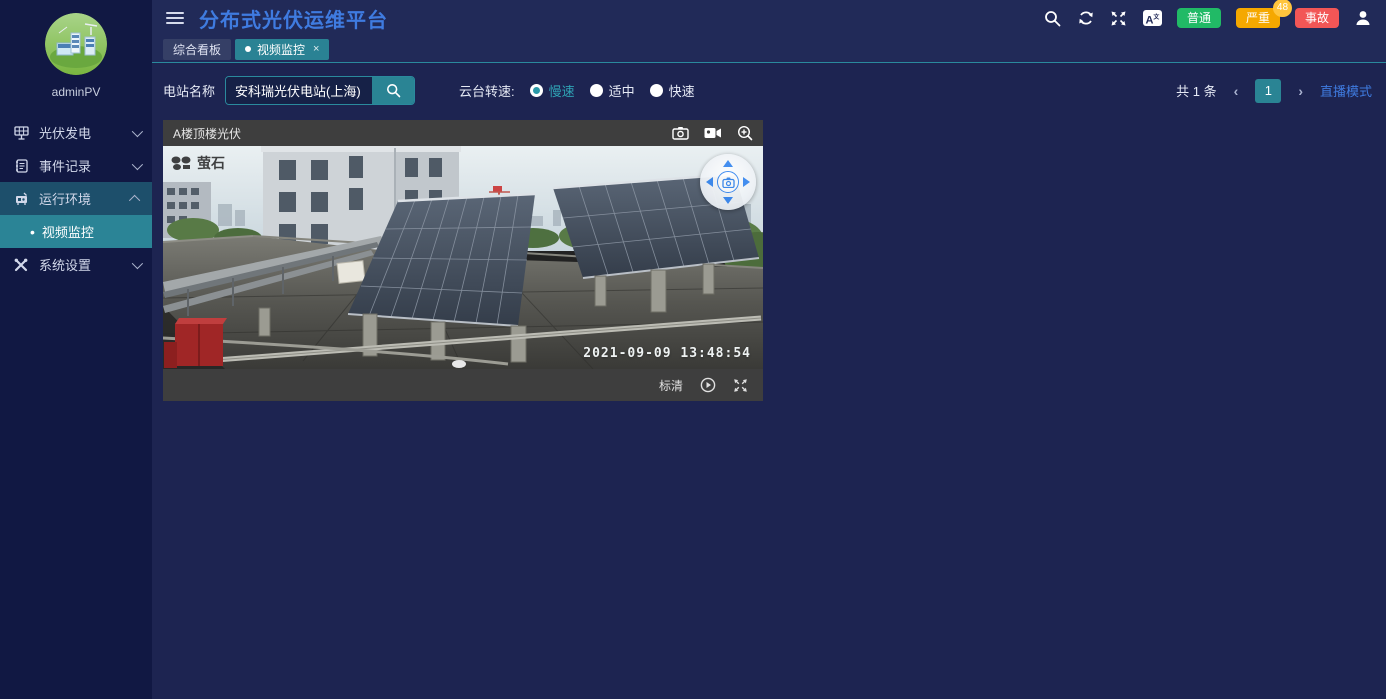 The width and height of the screenshot is (1386, 699). I want to click on sidebar-subitem-label: 视频监控, so click(67, 232).